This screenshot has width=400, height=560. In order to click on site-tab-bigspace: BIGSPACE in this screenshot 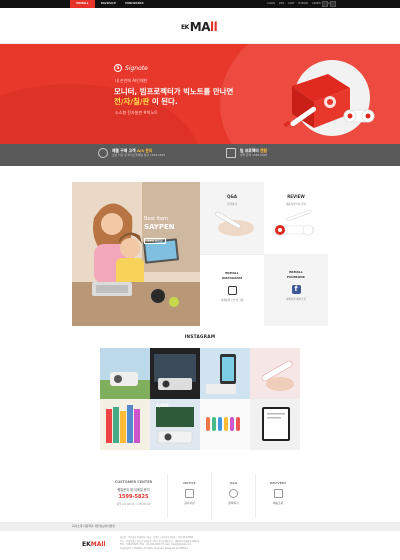, I will do `click(108, 4)`.